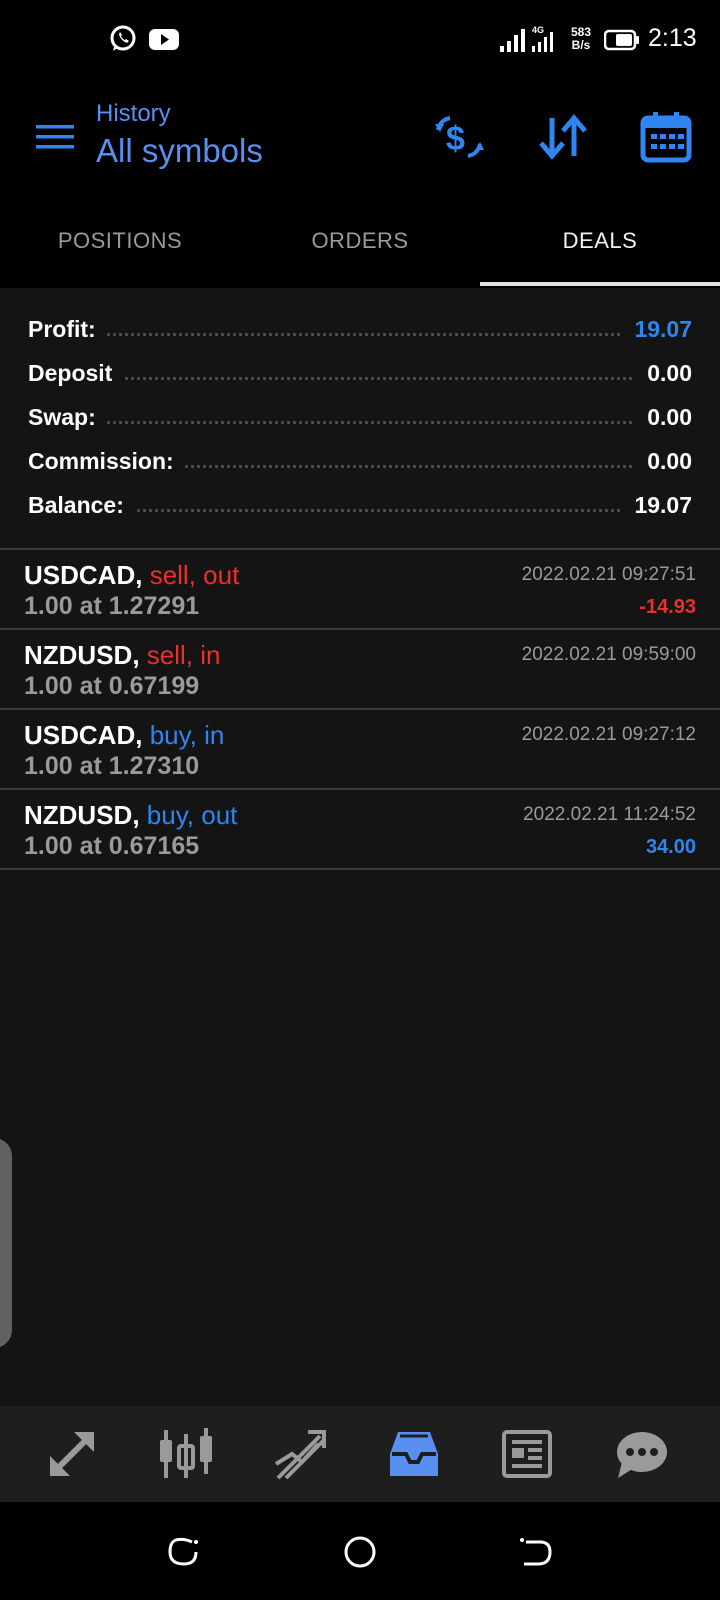 Image resolution: width=720 pixels, height=1600 pixels. I want to click on deal-symbol: NZDUSD, sell, in, so click(122, 655).